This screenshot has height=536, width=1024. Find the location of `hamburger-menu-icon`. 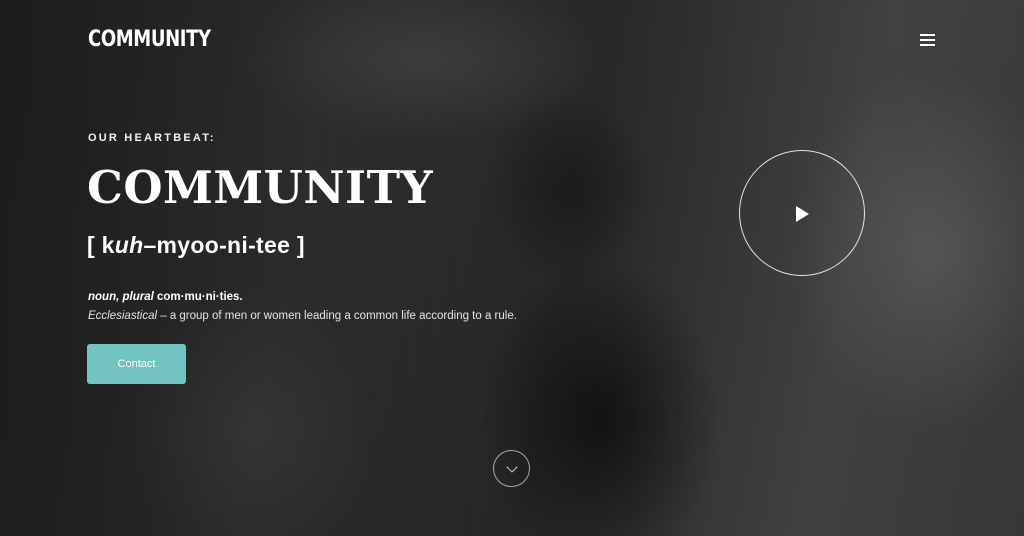

hamburger-menu-icon is located at coordinates (928, 40).